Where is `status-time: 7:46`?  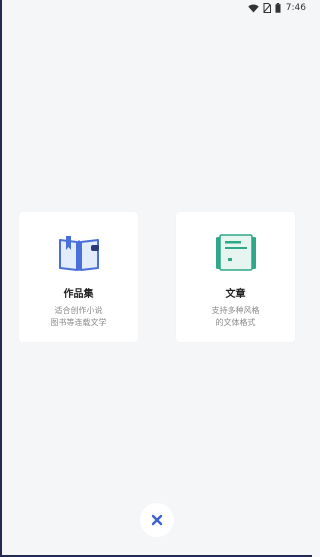 status-time: 7:46 is located at coordinates (295, 8).